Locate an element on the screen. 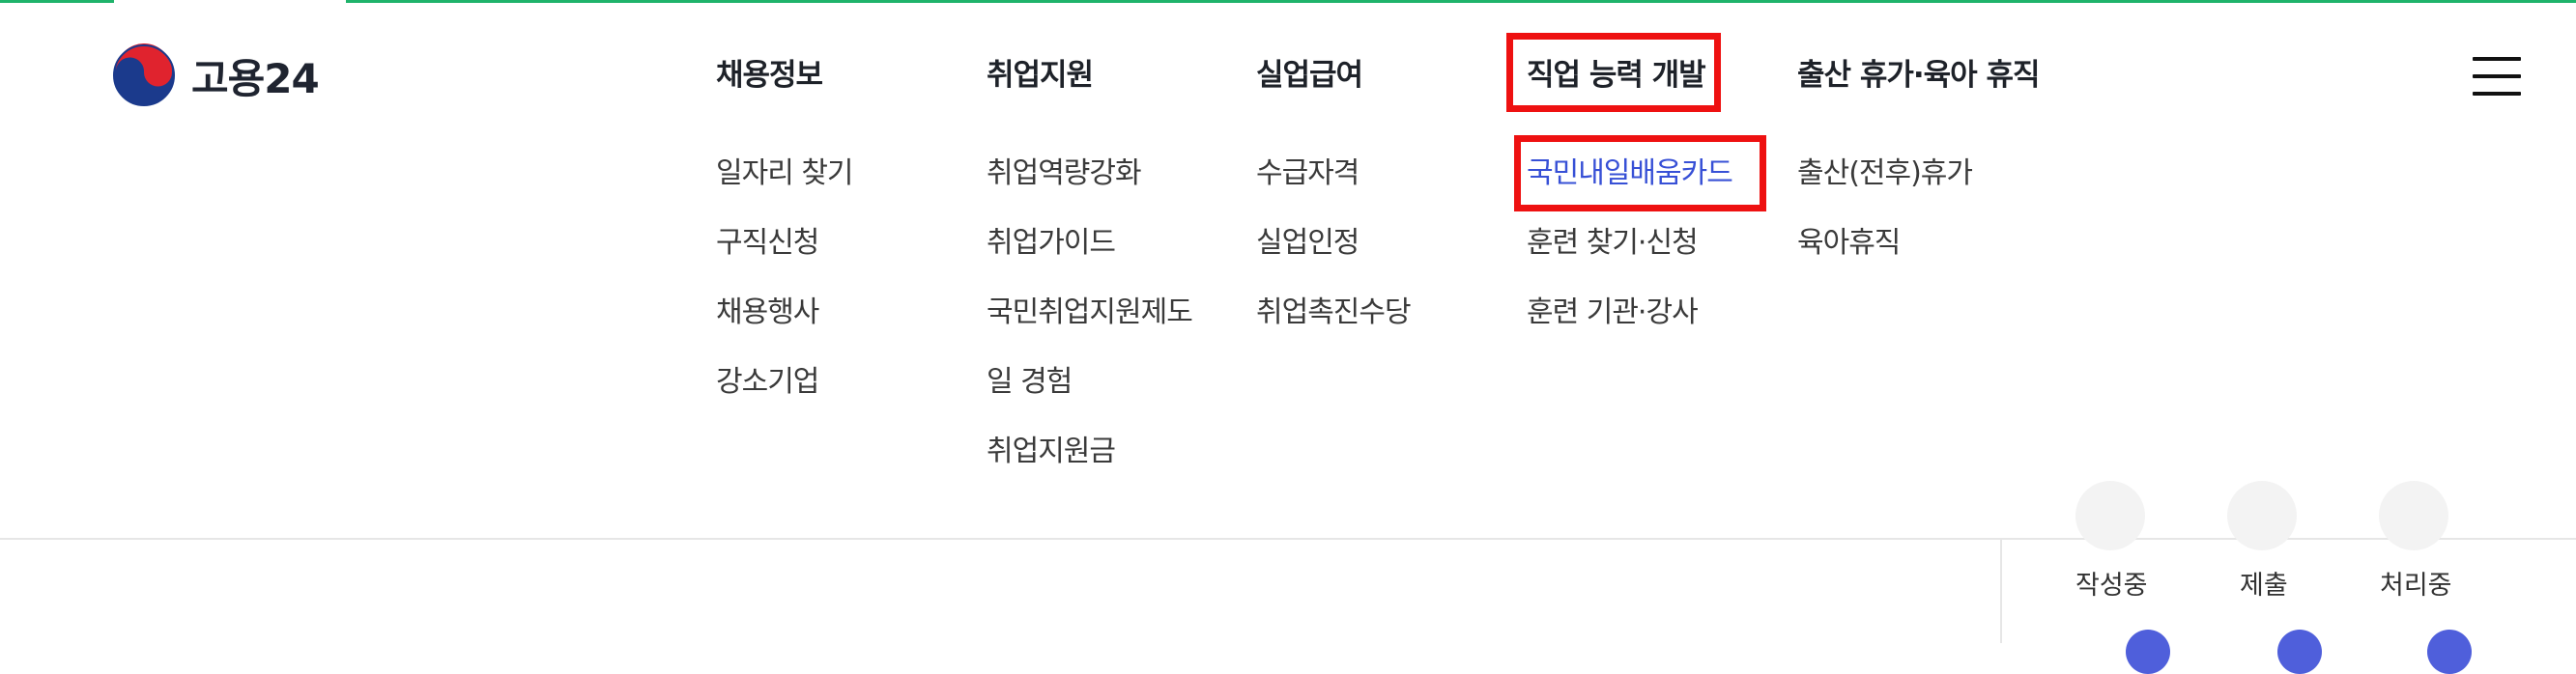  nav-item-hiring-events: 채용행사 is located at coordinates (768, 313).